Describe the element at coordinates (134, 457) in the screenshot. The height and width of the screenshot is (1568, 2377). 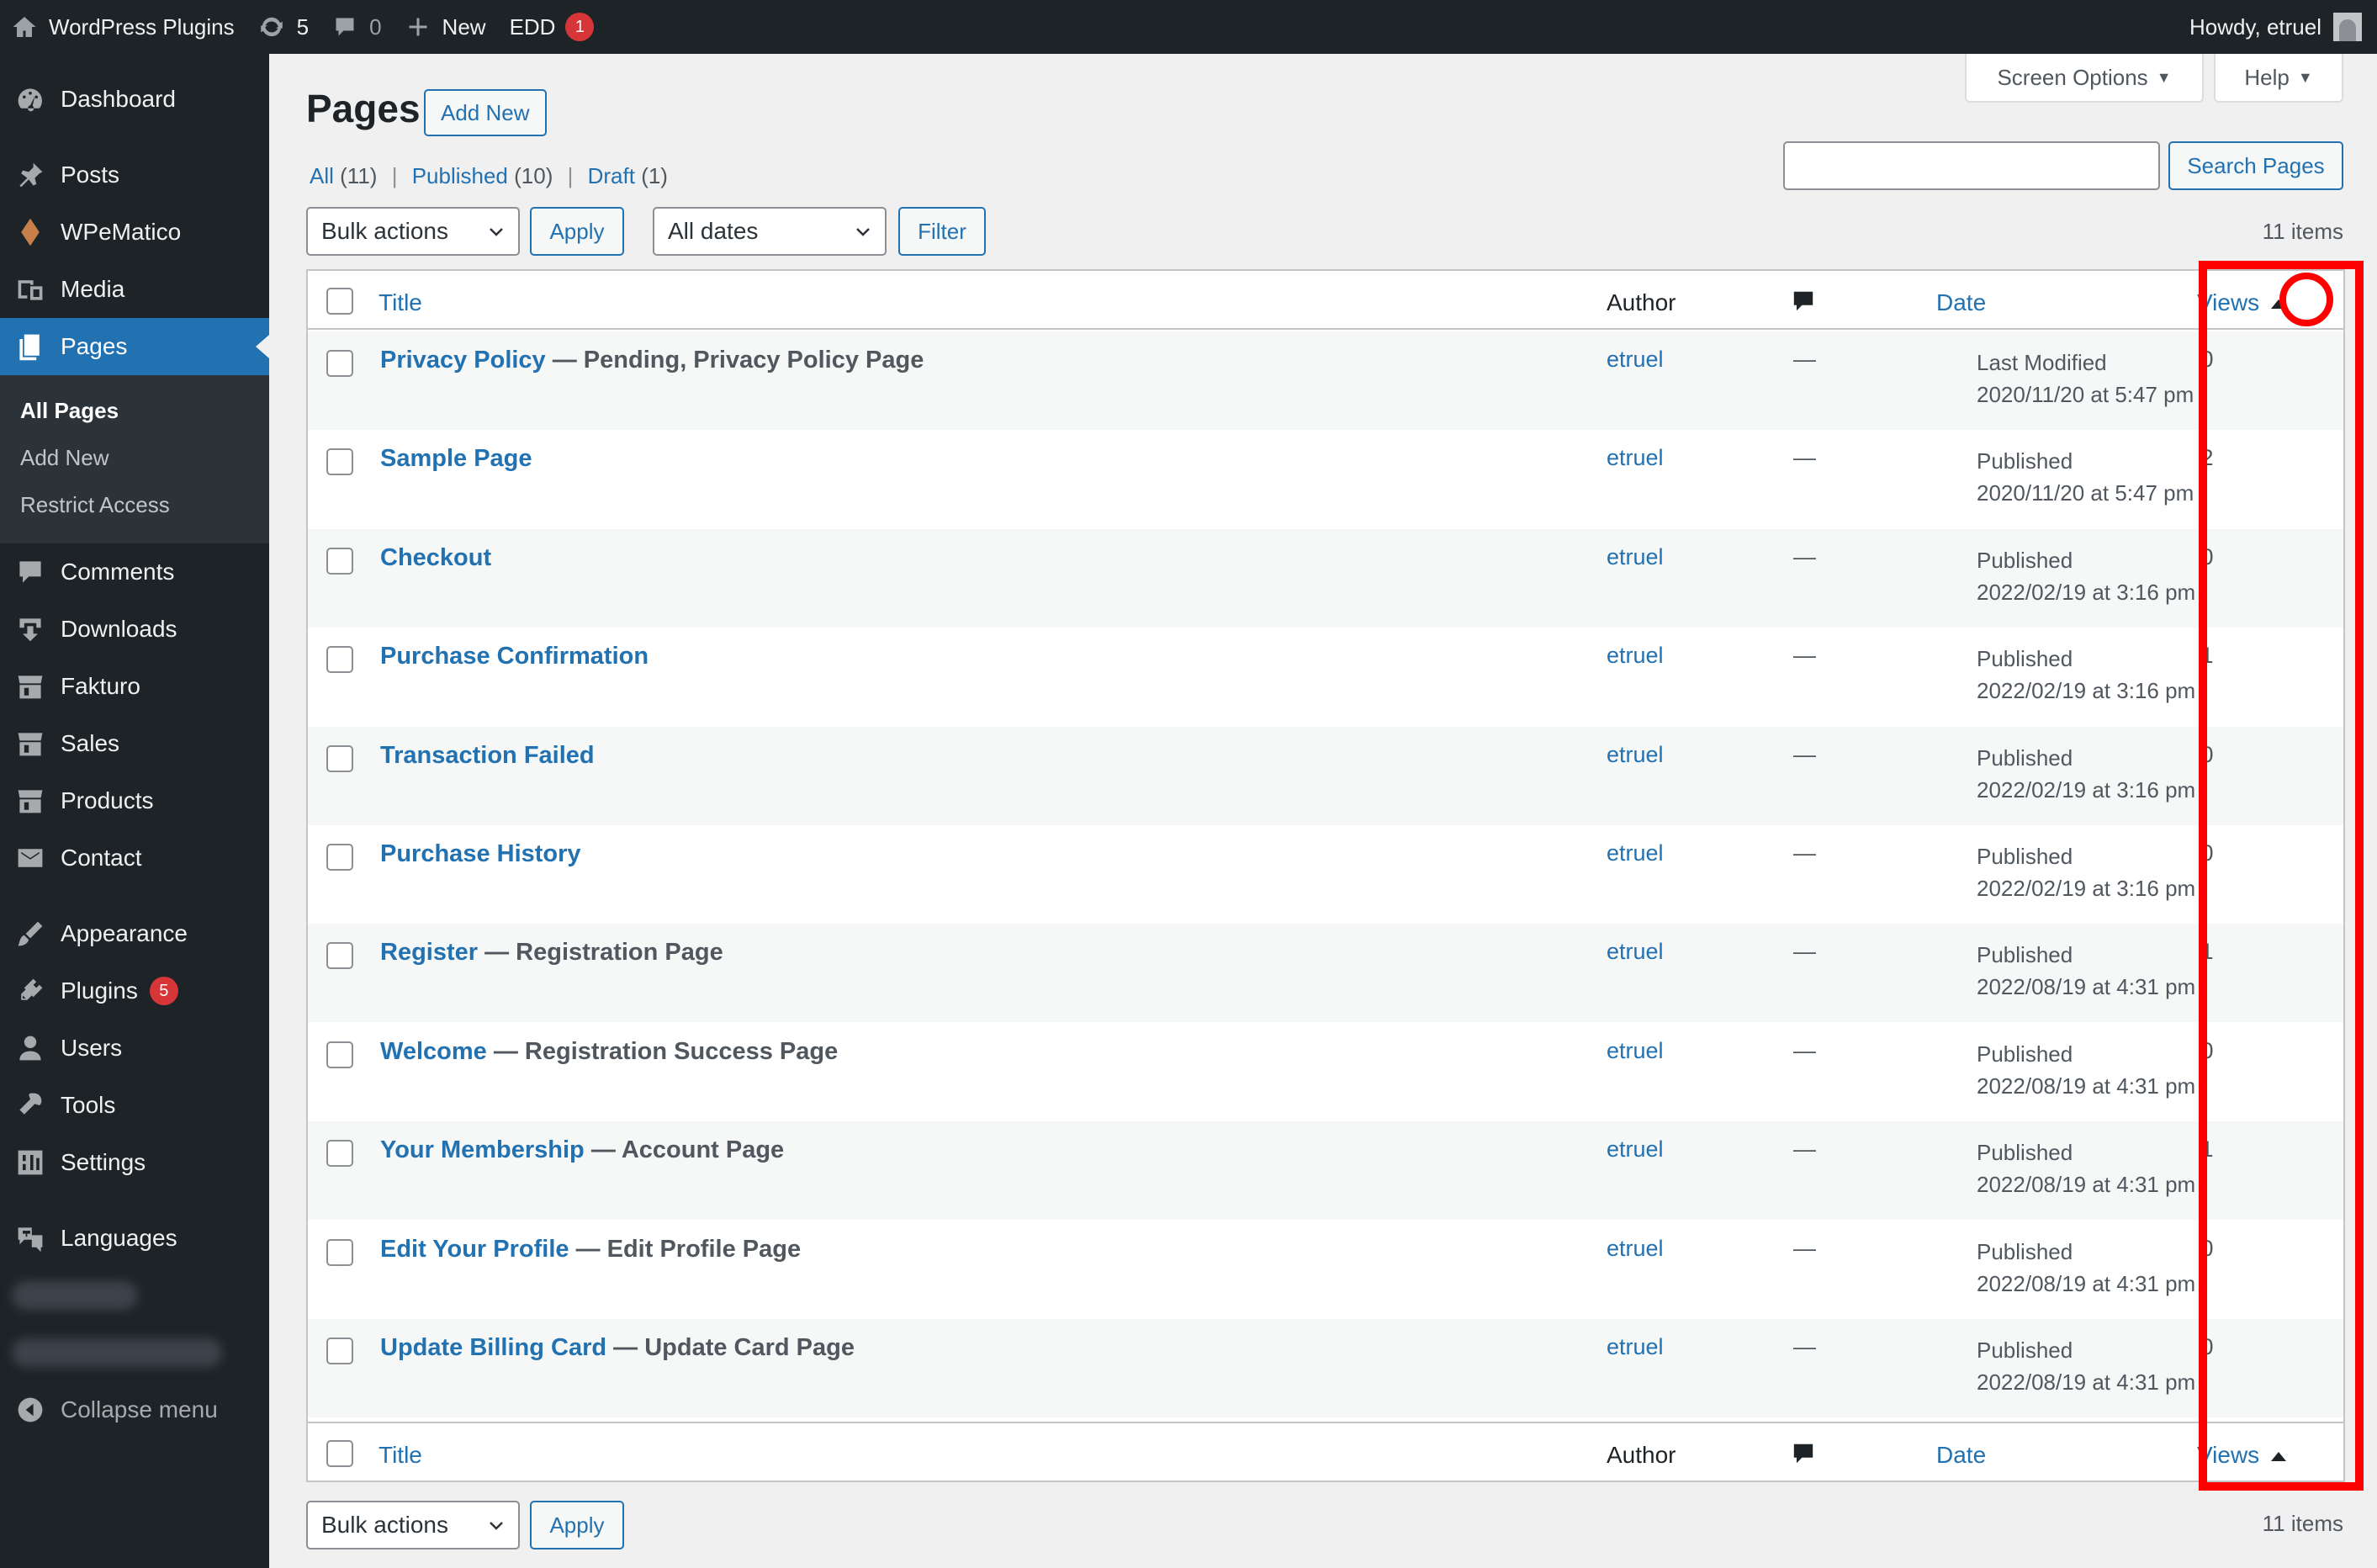
I see `submenu-add-new: Add New` at that location.